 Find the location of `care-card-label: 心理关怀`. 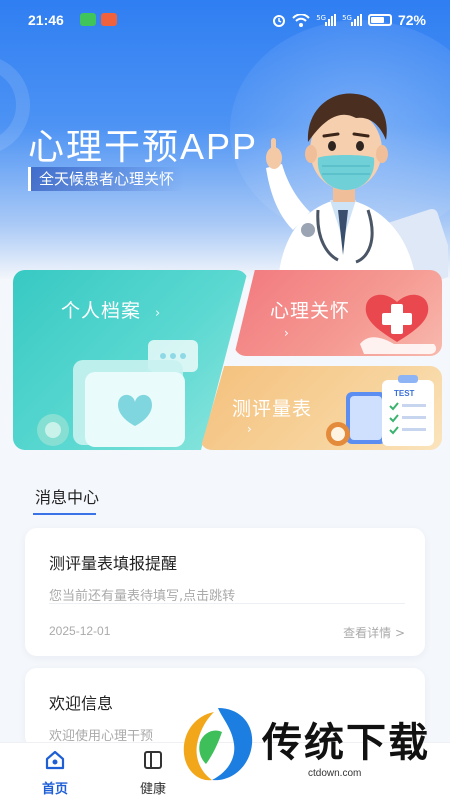

care-card-label: 心理关怀 is located at coordinates (310, 311).